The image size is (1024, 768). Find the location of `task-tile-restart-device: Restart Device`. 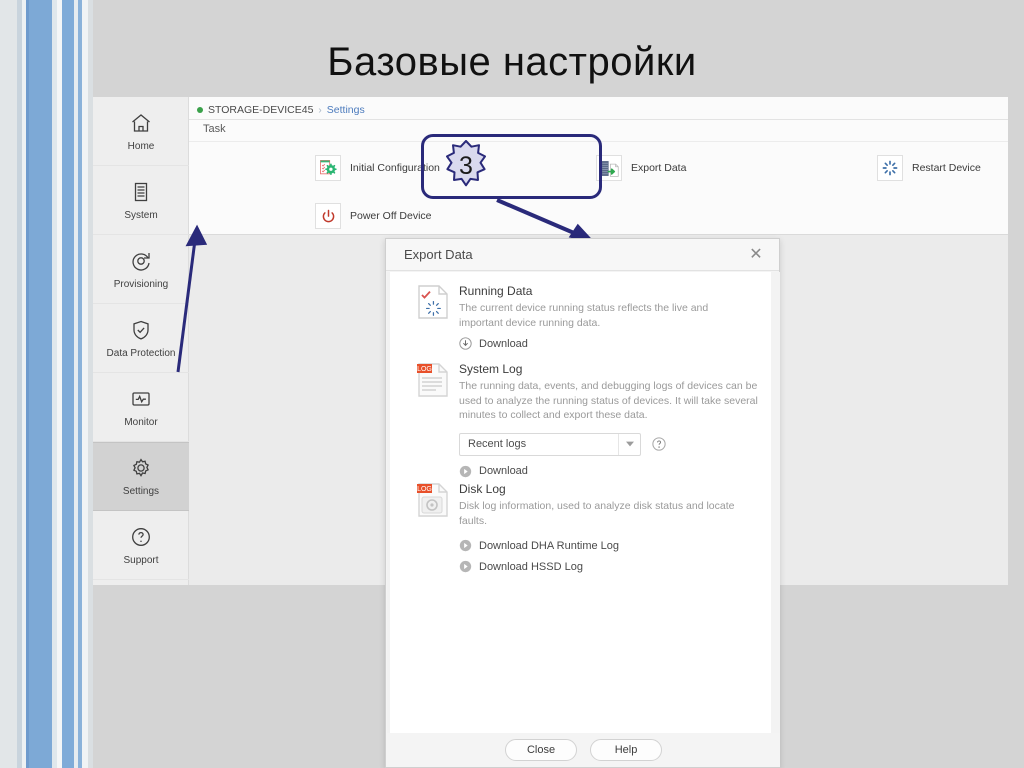

task-tile-restart-device: Restart Device is located at coordinates (929, 168).